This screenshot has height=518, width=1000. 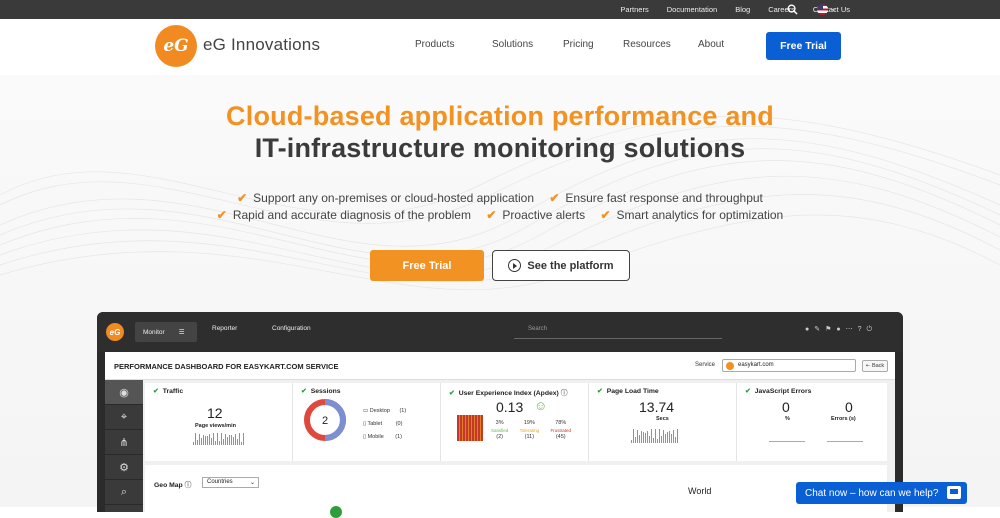 I want to click on service-label: Service, so click(x=705, y=365).